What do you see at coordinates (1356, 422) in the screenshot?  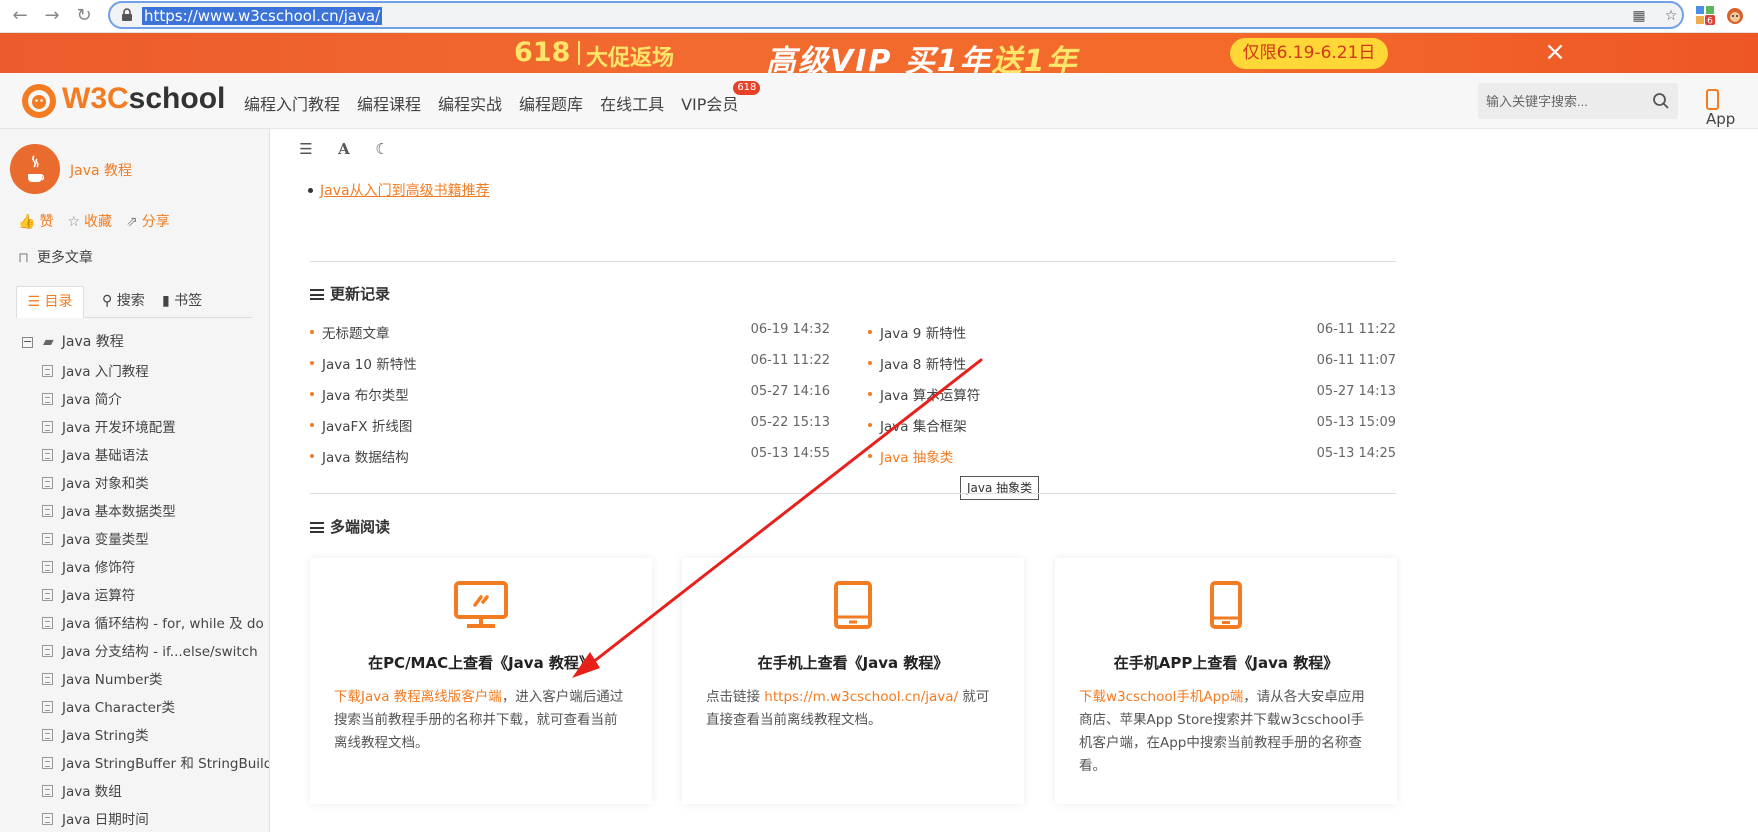 I see `update-date: 05-13 15:09` at bounding box center [1356, 422].